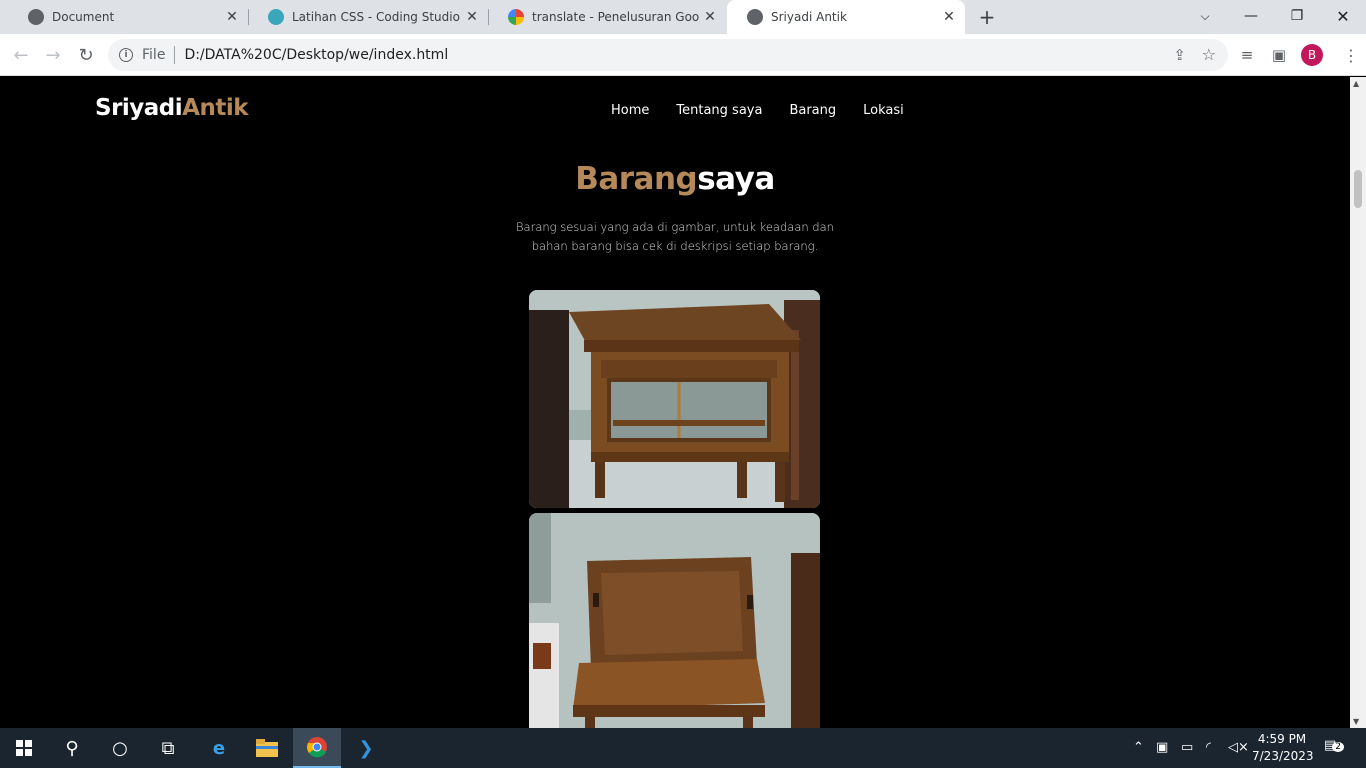 This screenshot has width=1366, height=768. What do you see at coordinates (1238, 747) in the screenshot?
I see `volume-muted-icon: ◁×` at bounding box center [1238, 747].